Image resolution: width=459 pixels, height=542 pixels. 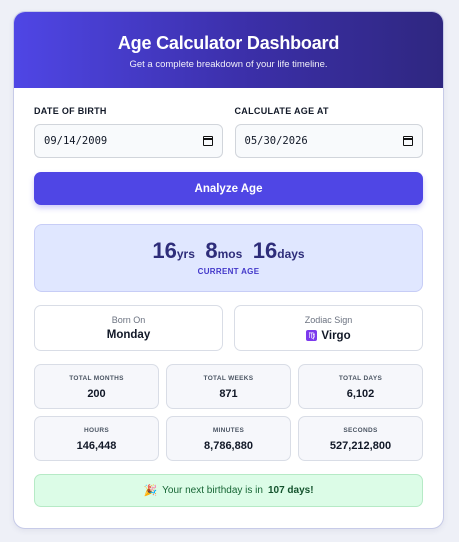 I want to click on age-months: 8, so click(x=211, y=250).